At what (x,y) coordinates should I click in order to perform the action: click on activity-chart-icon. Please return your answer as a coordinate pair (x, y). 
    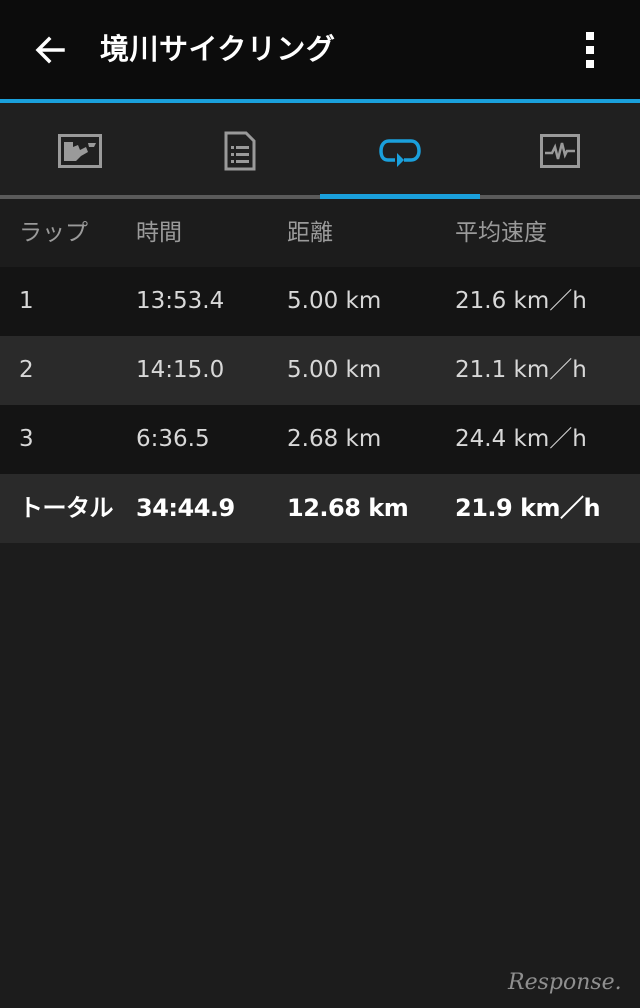
    Looking at the image, I should click on (560, 151).